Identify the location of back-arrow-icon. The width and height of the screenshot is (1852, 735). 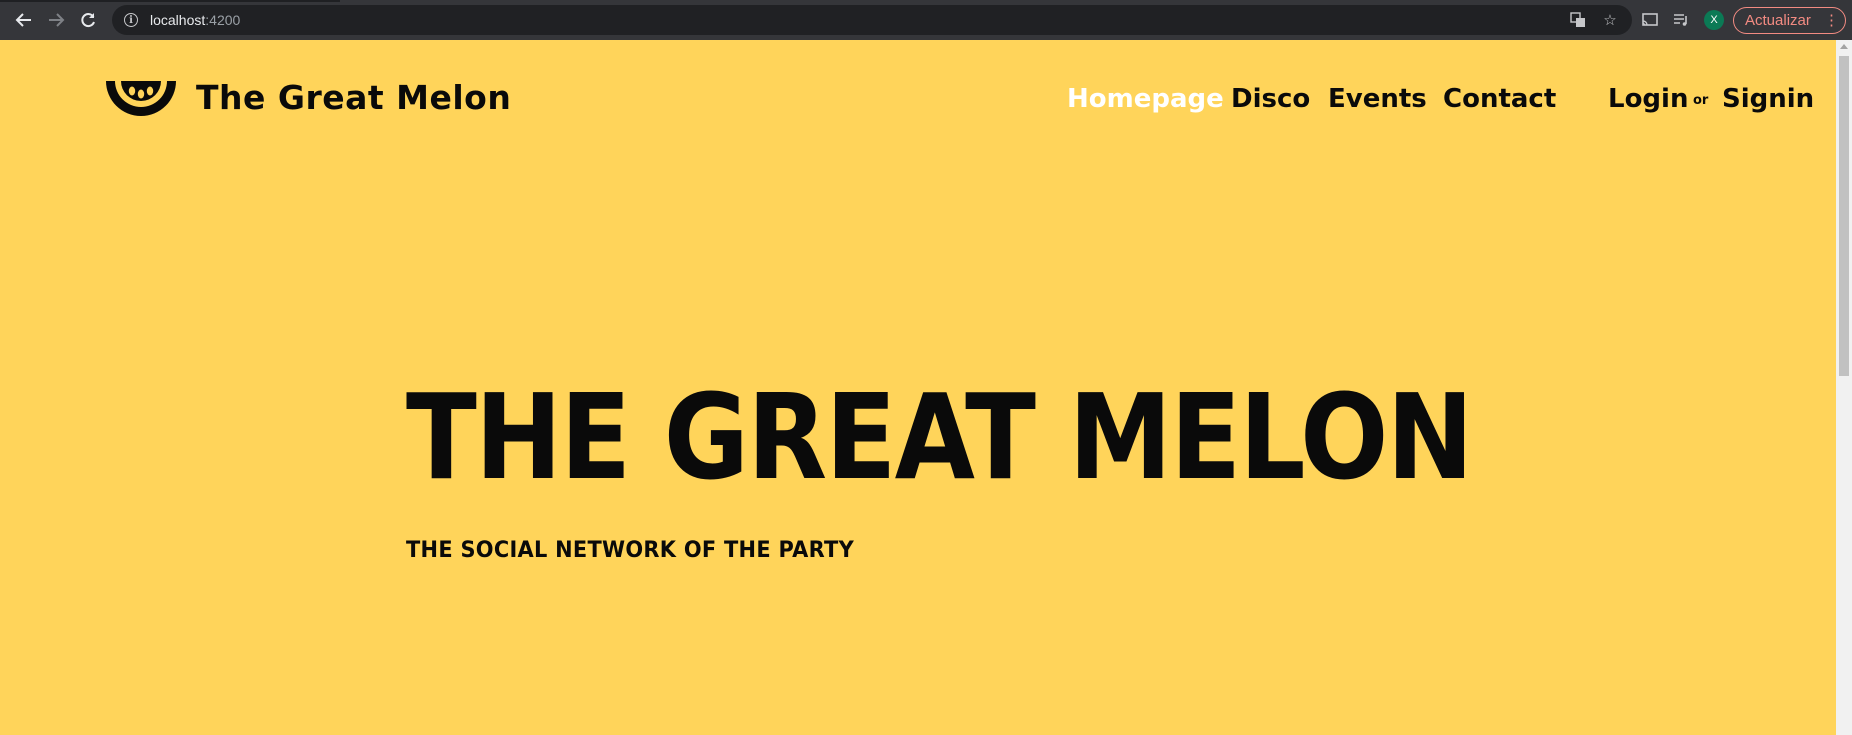
(23, 20).